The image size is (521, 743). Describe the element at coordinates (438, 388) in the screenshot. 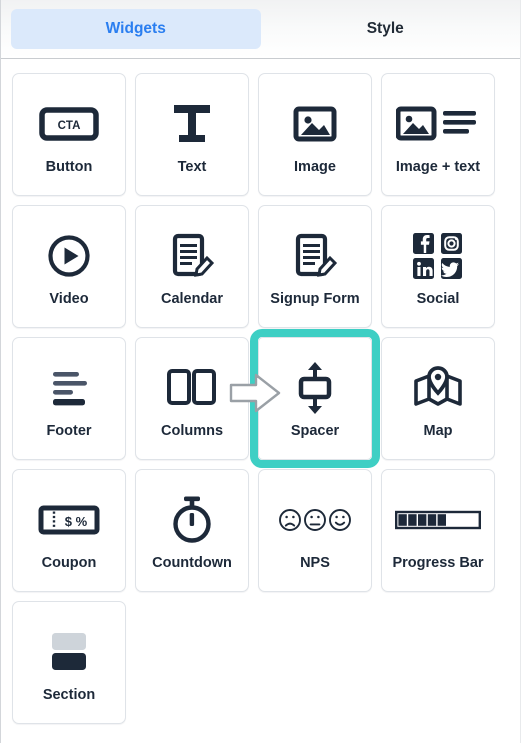

I see `map-pin-icon` at that location.